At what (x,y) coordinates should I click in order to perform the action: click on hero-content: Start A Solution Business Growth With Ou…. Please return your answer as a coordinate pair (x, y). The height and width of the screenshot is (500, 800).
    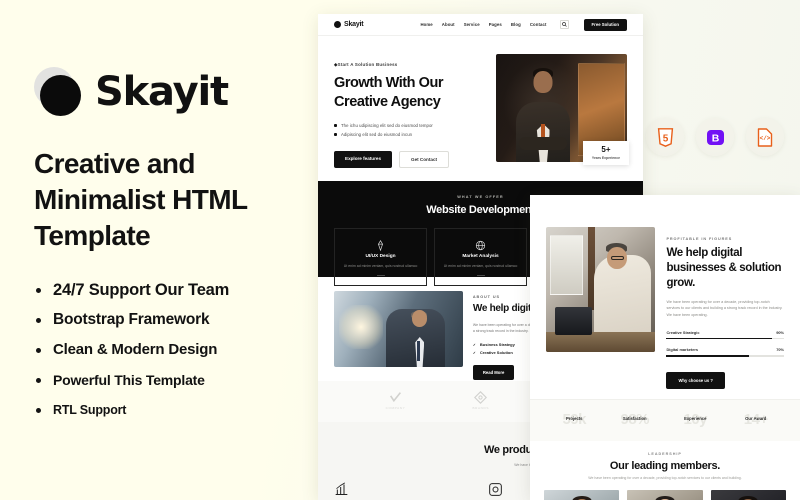
    Looking at the image, I should click on (410, 111).